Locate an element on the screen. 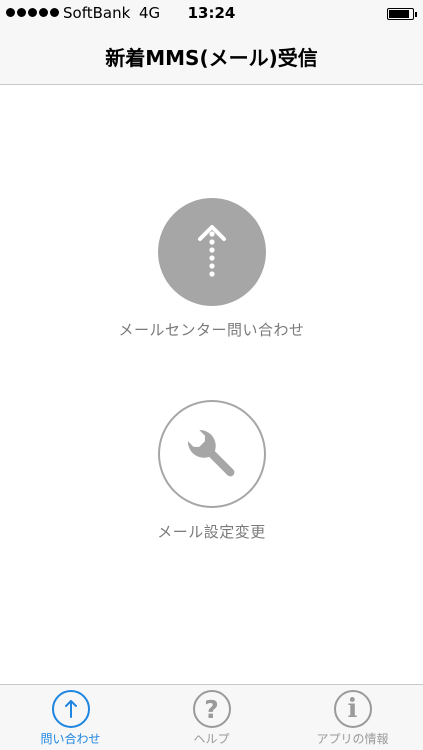  mail-center-inquiry-label: メールセンター問い合わせ is located at coordinates (211, 330).